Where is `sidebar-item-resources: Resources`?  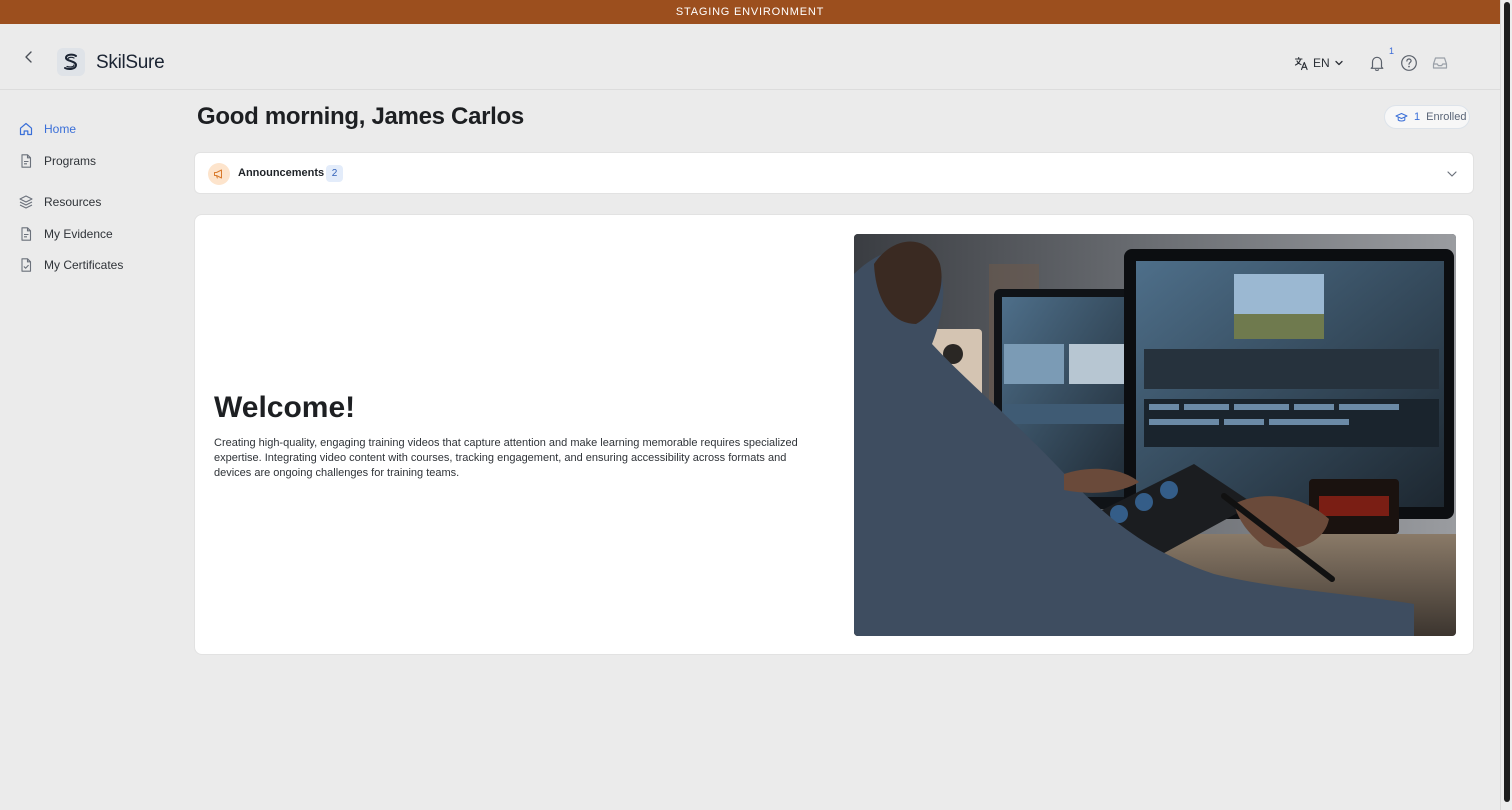
sidebar-item-resources: Resources is located at coordinates (93, 202).